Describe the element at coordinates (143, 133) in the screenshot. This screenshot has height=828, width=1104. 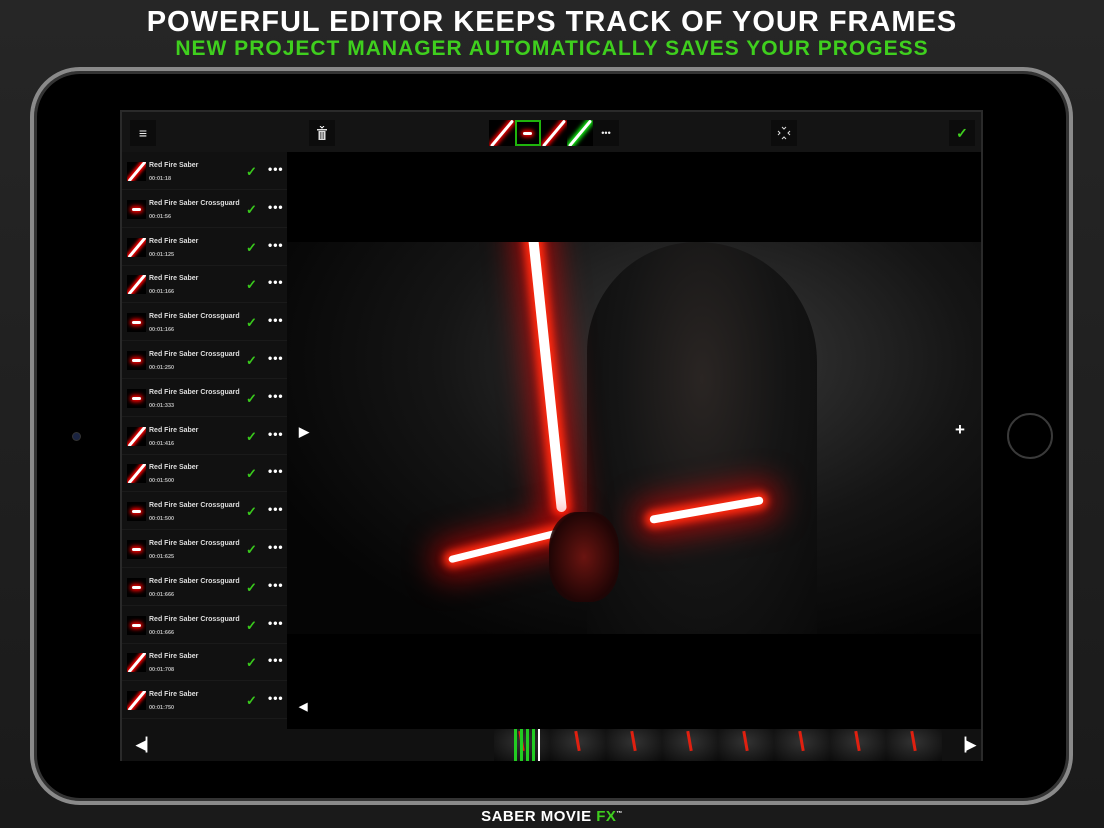
I see `menu-icon: ≡` at that location.